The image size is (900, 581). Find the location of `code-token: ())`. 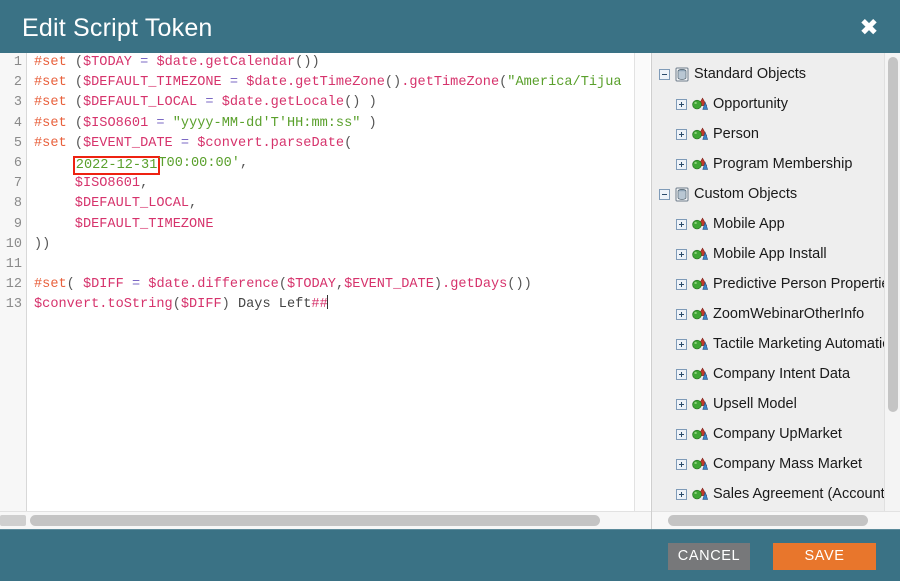

code-token: ()) is located at coordinates (307, 62).